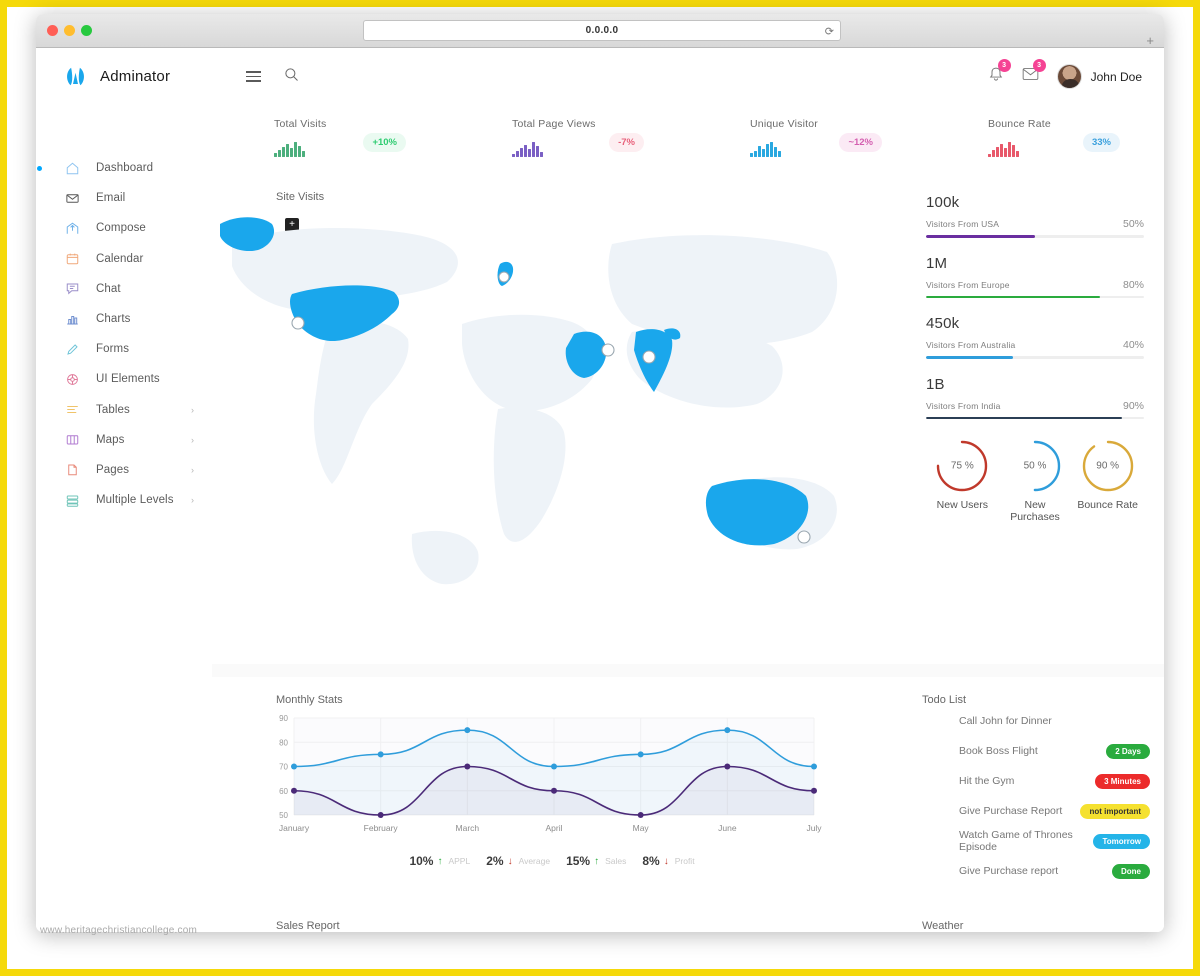  What do you see at coordinates (1036, 781) in the screenshot?
I see `todo-item: Hit the Gym 3 Minutes` at bounding box center [1036, 781].